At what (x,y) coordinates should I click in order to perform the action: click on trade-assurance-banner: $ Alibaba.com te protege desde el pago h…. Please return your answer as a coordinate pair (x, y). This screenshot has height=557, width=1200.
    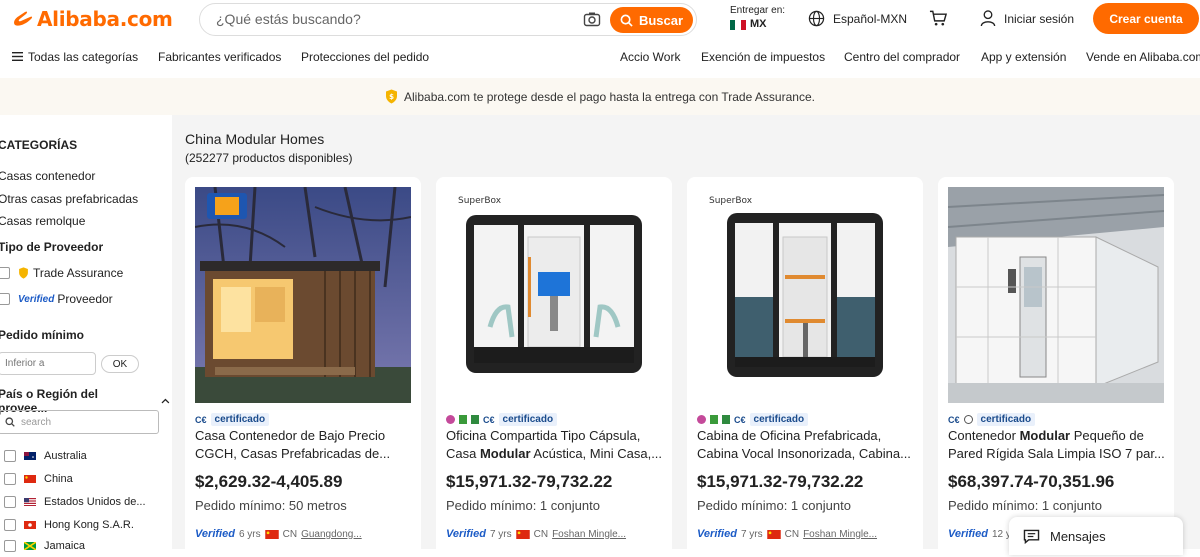
    Looking at the image, I should click on (600, 96).